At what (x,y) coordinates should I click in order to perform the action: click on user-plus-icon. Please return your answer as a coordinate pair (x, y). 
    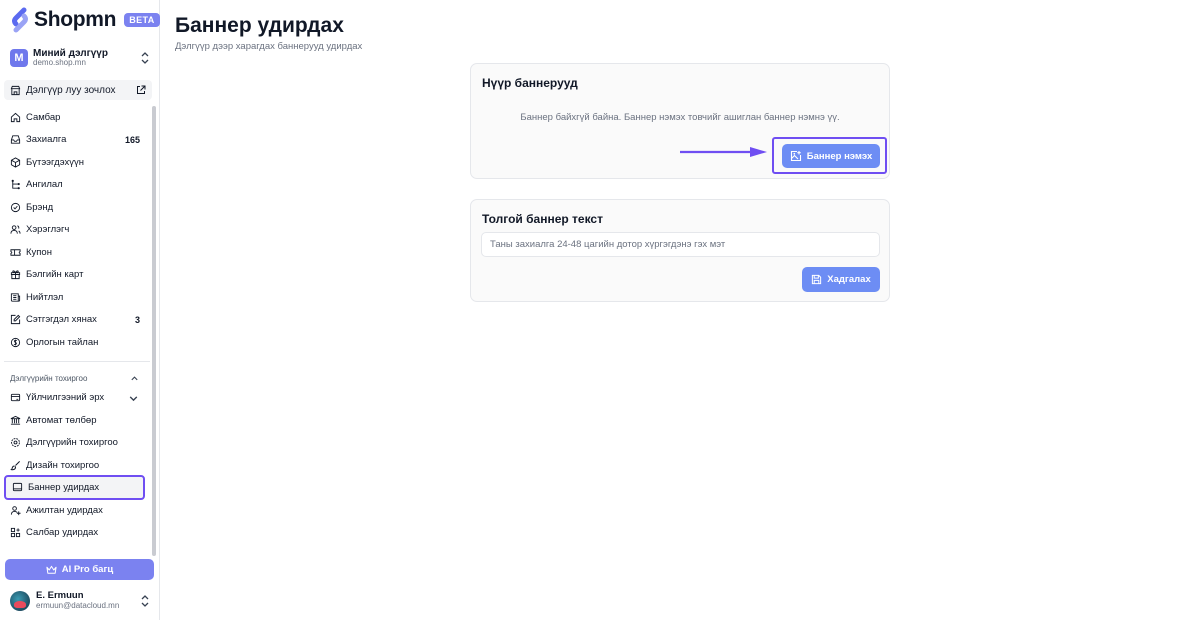
    Looking at the image, I should click on (15, 511).